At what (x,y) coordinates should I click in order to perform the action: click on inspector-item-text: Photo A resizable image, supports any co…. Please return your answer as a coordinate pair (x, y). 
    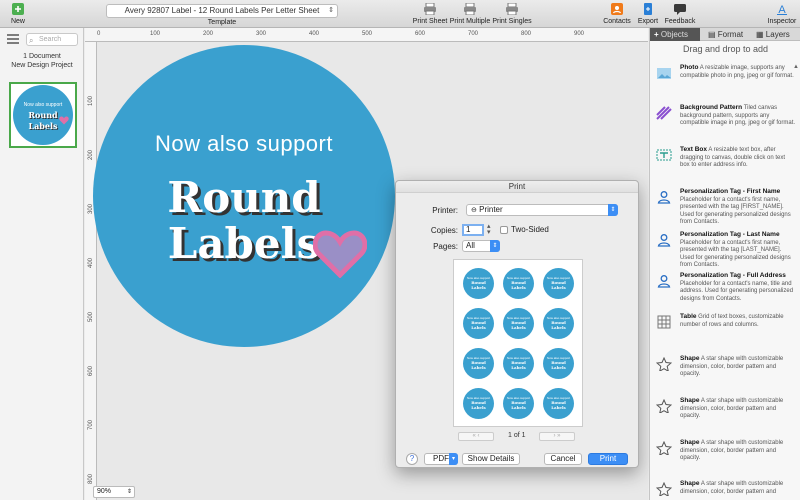
    Looking at the image, I should click on (738, 72).